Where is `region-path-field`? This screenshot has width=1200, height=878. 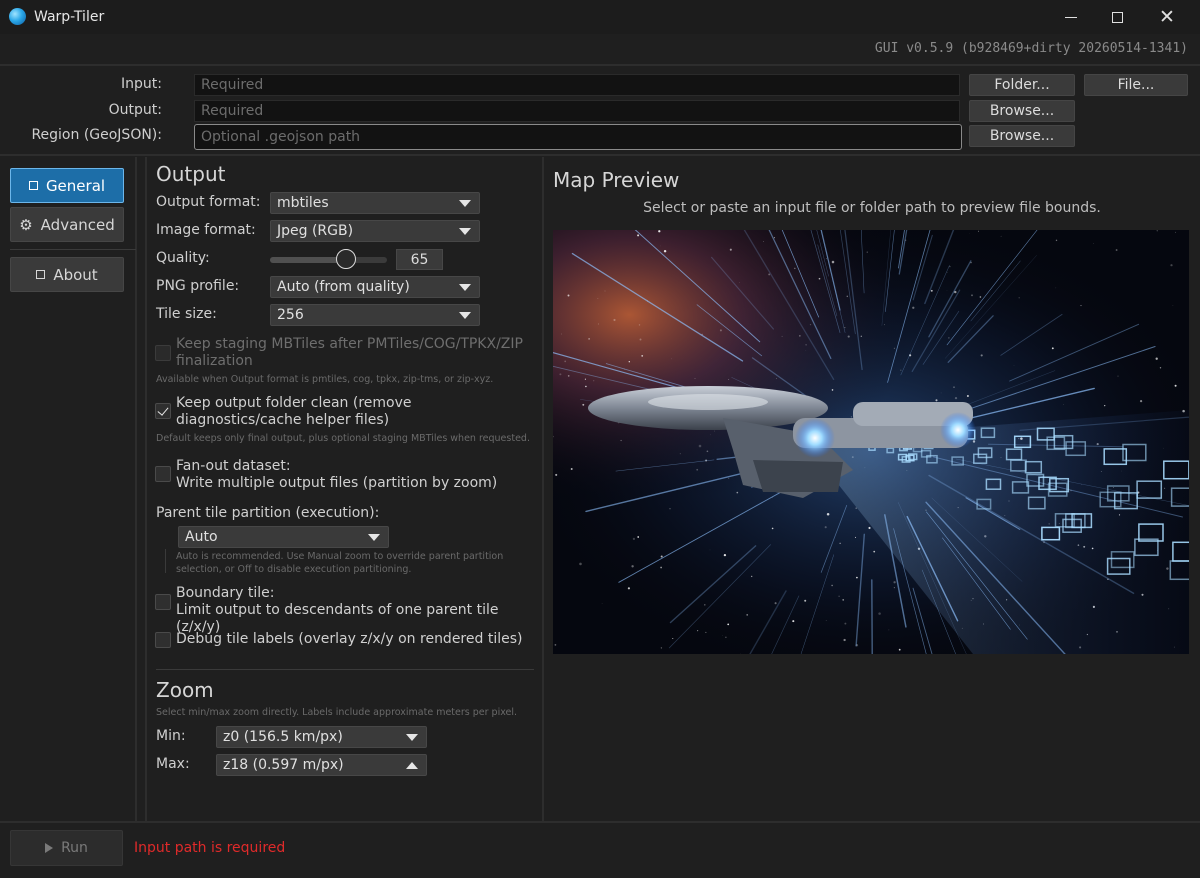
region-path-field is located at coordinates (578, 137).